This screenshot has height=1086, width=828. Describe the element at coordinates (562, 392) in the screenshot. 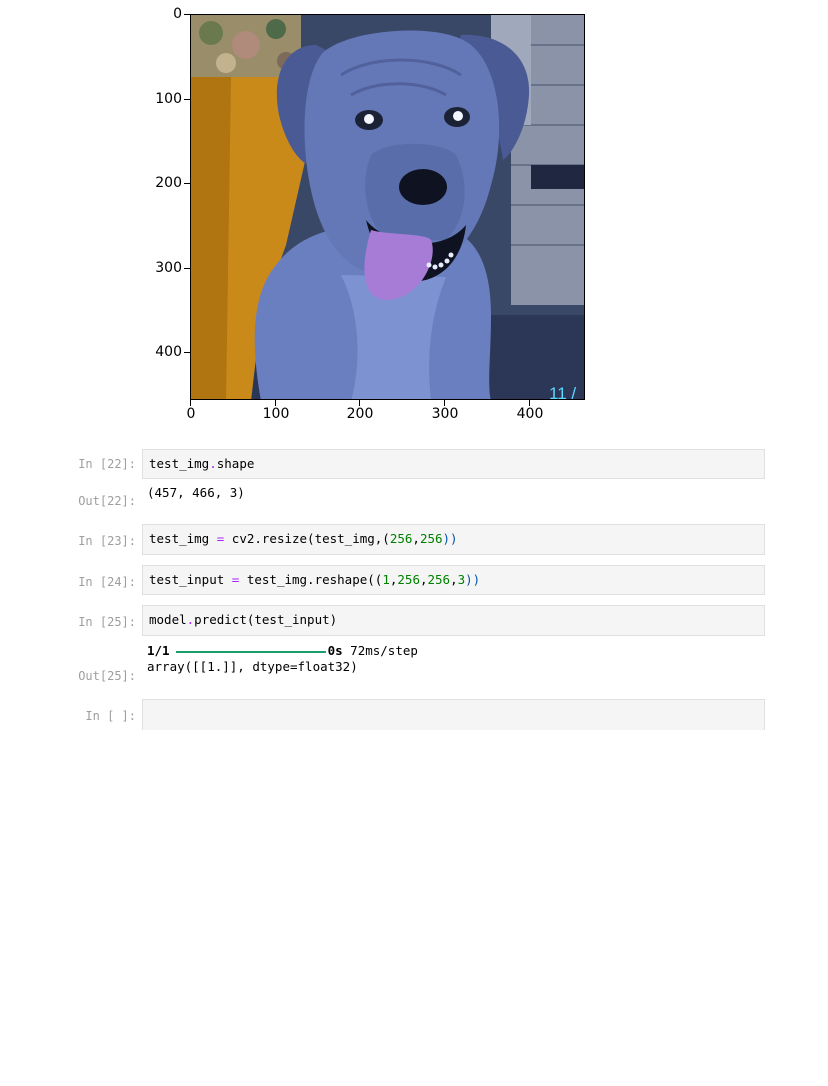

I see `photo-date-stamp: 11 /` at that location.